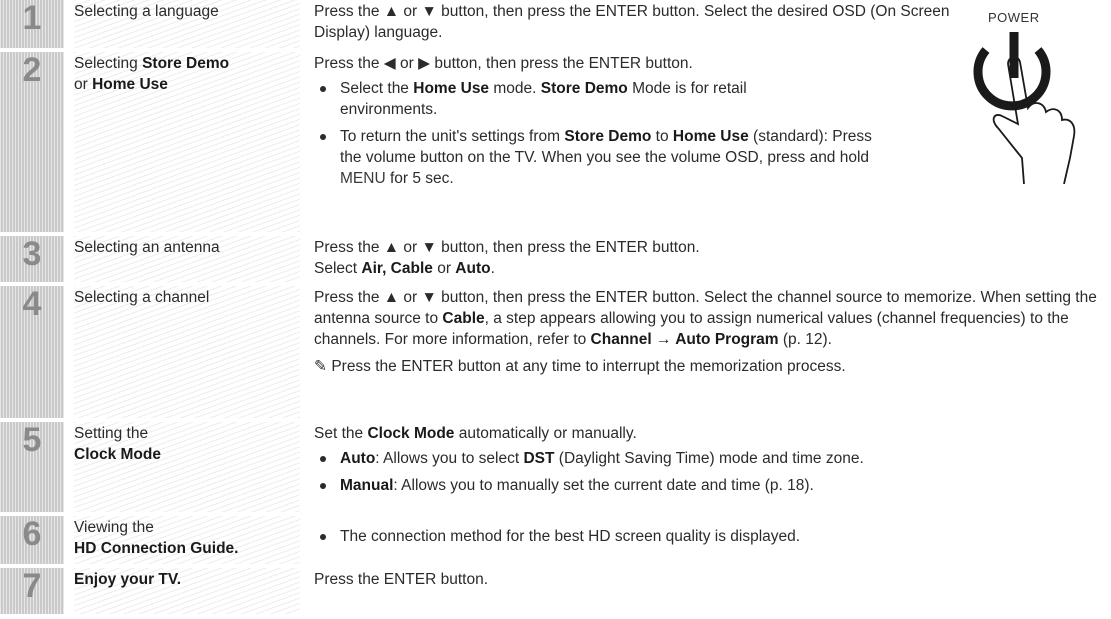 This screenshot has width=1111, height=619. What do you see at coordinates (32, 70) in the screenshot?
I see `step-number-text: 2` at bounding box center [32, 70].